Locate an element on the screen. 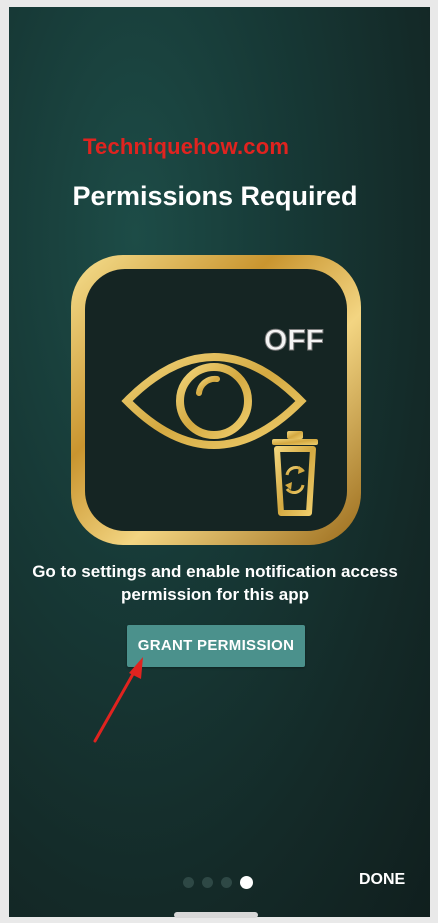 This screenshot has height=923, width=438. watermark-text: Techniquehow.com is located at coordinates (186, 146).